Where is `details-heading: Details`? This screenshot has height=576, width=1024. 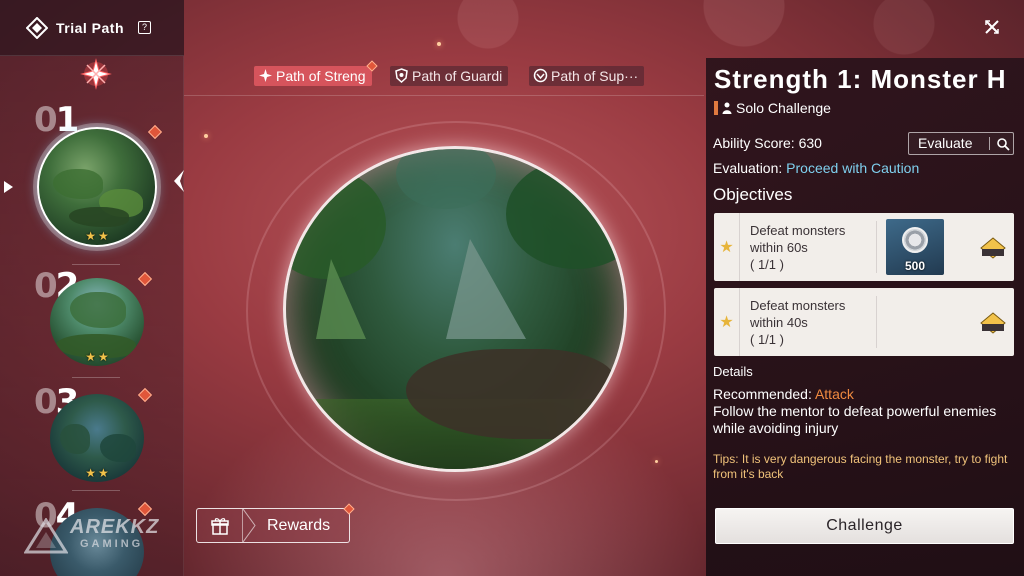
details-heading: Details is located at coordinates (733, 371).